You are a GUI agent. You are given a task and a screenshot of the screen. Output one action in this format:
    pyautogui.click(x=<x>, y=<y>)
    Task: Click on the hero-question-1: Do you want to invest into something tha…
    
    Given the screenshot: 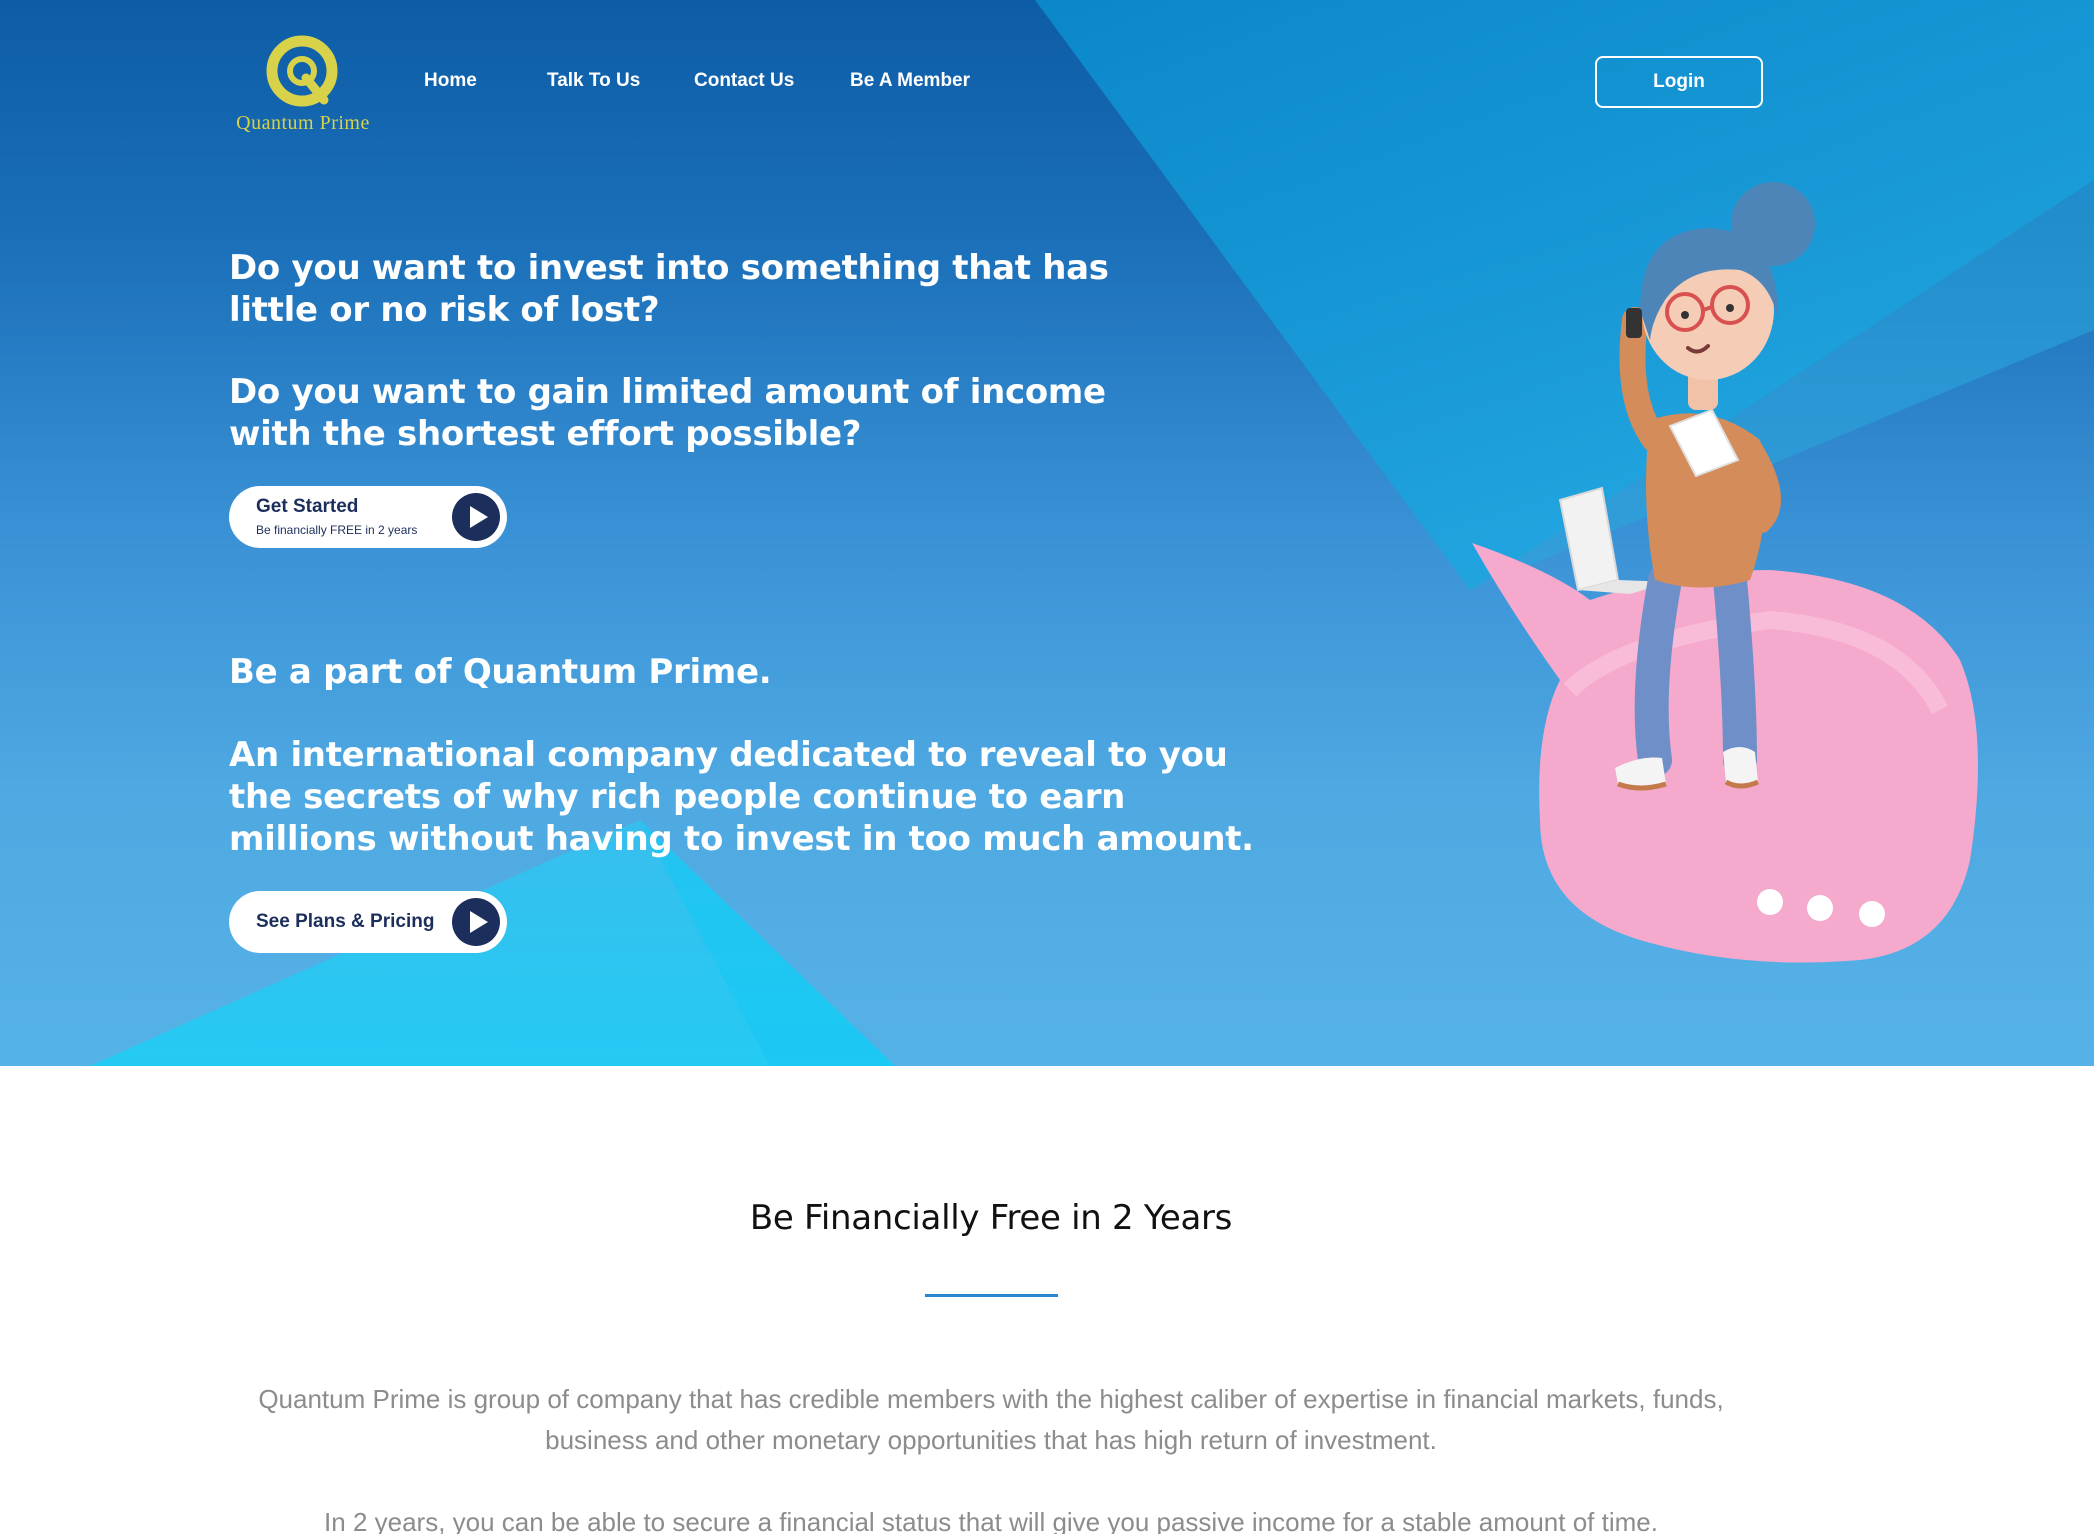 What is the action you would take?
    pyautogui.click(x=669, y=289)
    